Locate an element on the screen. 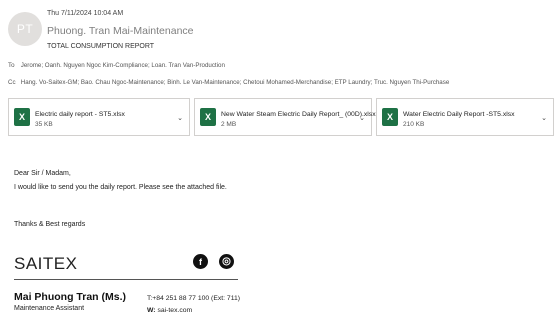  instagram-icon: ◎ is located at coordinates (226, 261).